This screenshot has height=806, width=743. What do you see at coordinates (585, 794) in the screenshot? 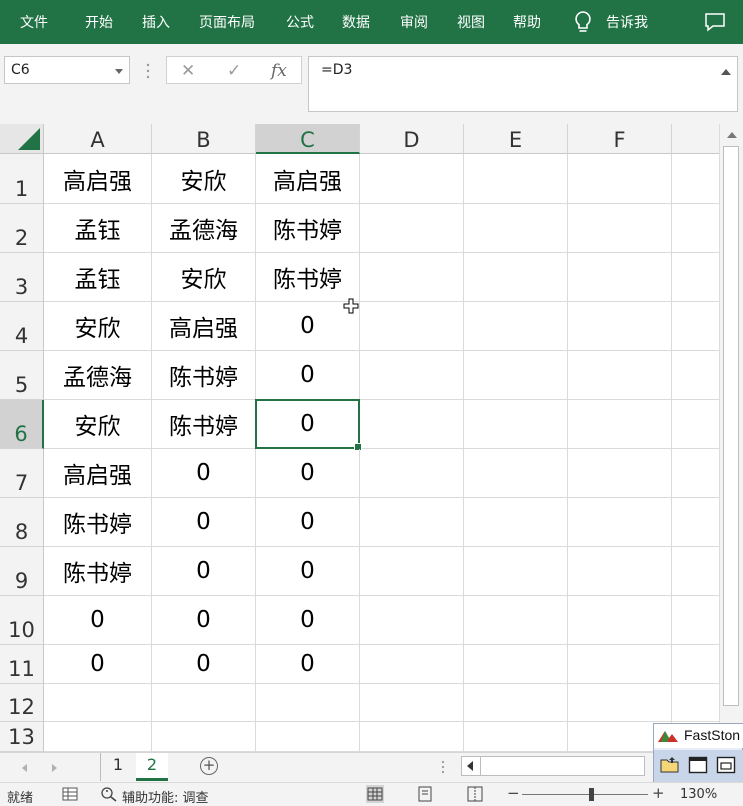
I see `zoom-slider` at bounding box center [585, 794].